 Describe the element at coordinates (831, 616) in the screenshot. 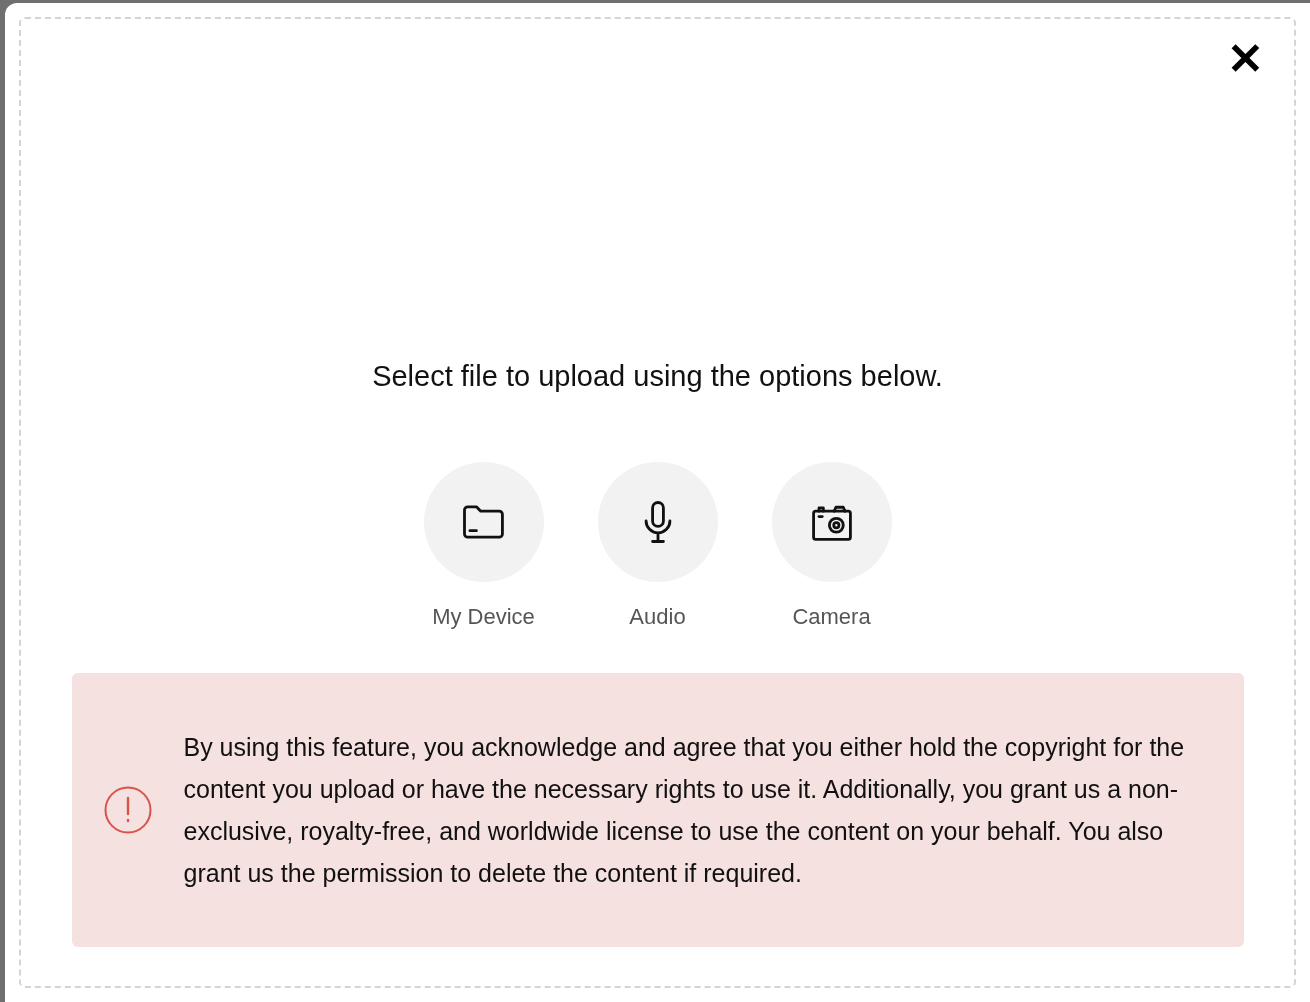

I see `option-label: Camera` at that location.